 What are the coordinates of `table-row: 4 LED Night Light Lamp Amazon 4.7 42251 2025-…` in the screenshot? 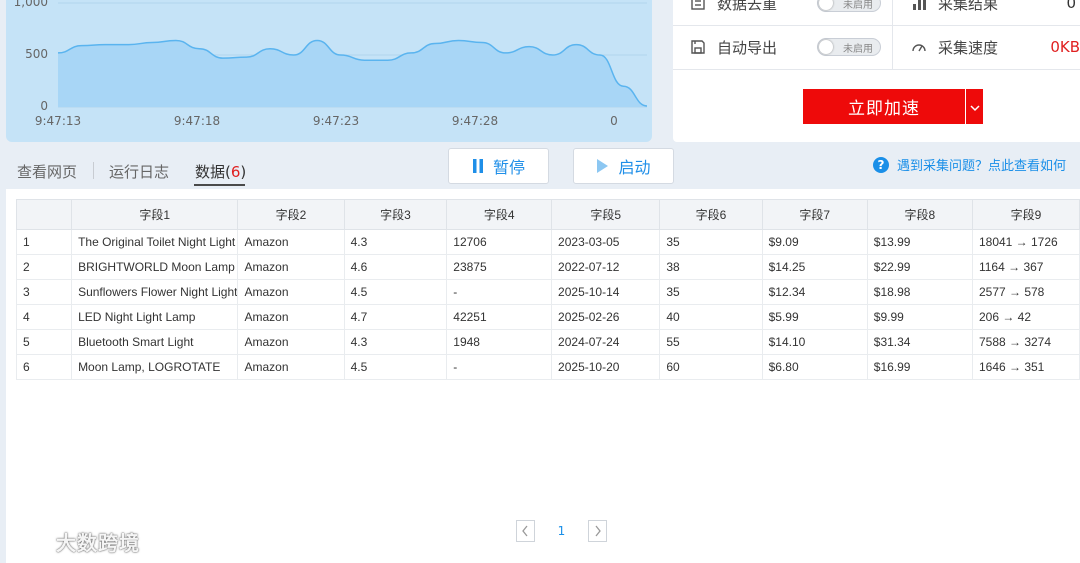 It's located at (547, 317).